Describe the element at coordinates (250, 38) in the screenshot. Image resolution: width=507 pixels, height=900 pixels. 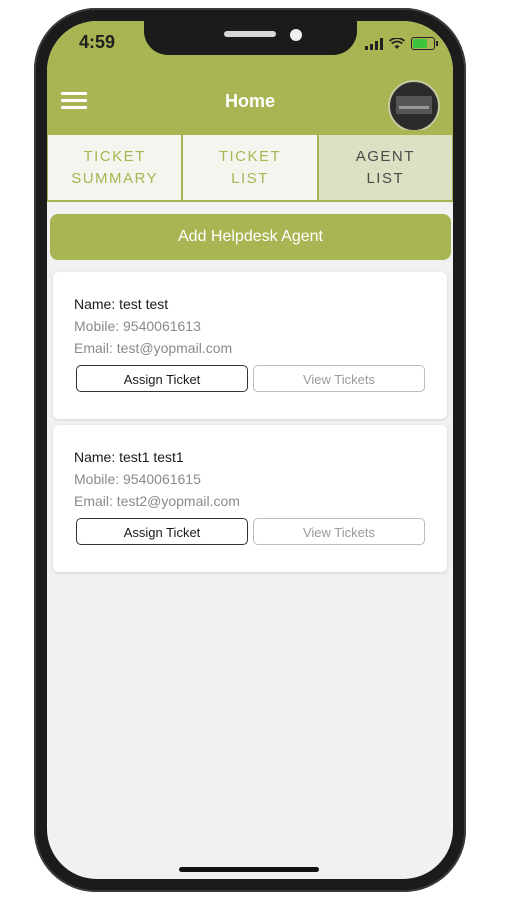
I see `device-notch` at that location.